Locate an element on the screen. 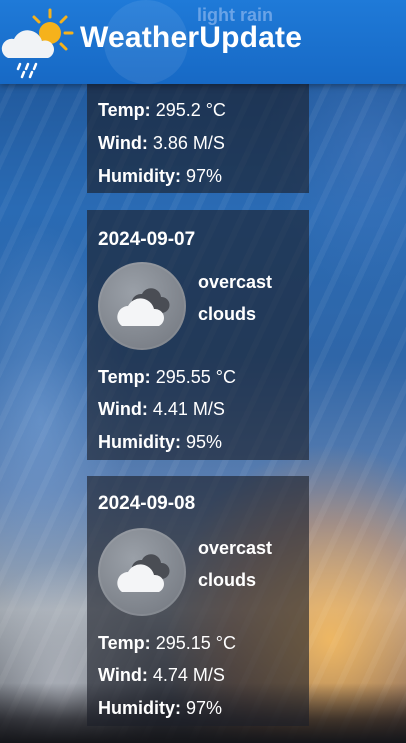 The image size is (406, 743). temp-row: Temp: 295.55 °C is located at coordinates (167, 377).